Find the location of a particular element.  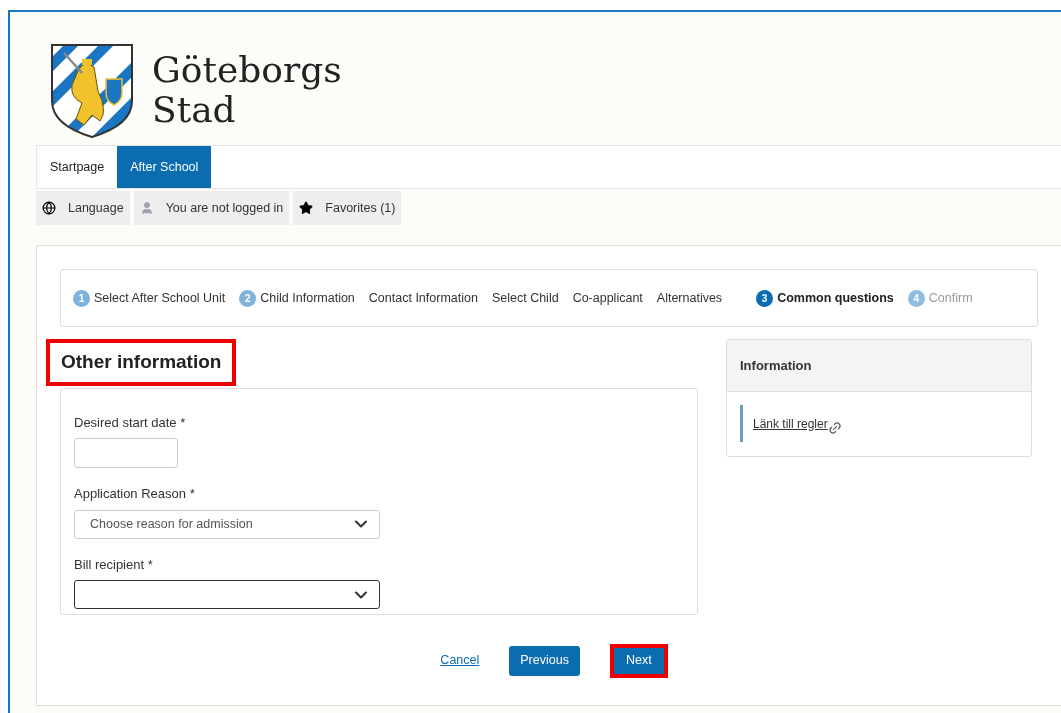

utility-button: Language is located at coordinates (83, 208).